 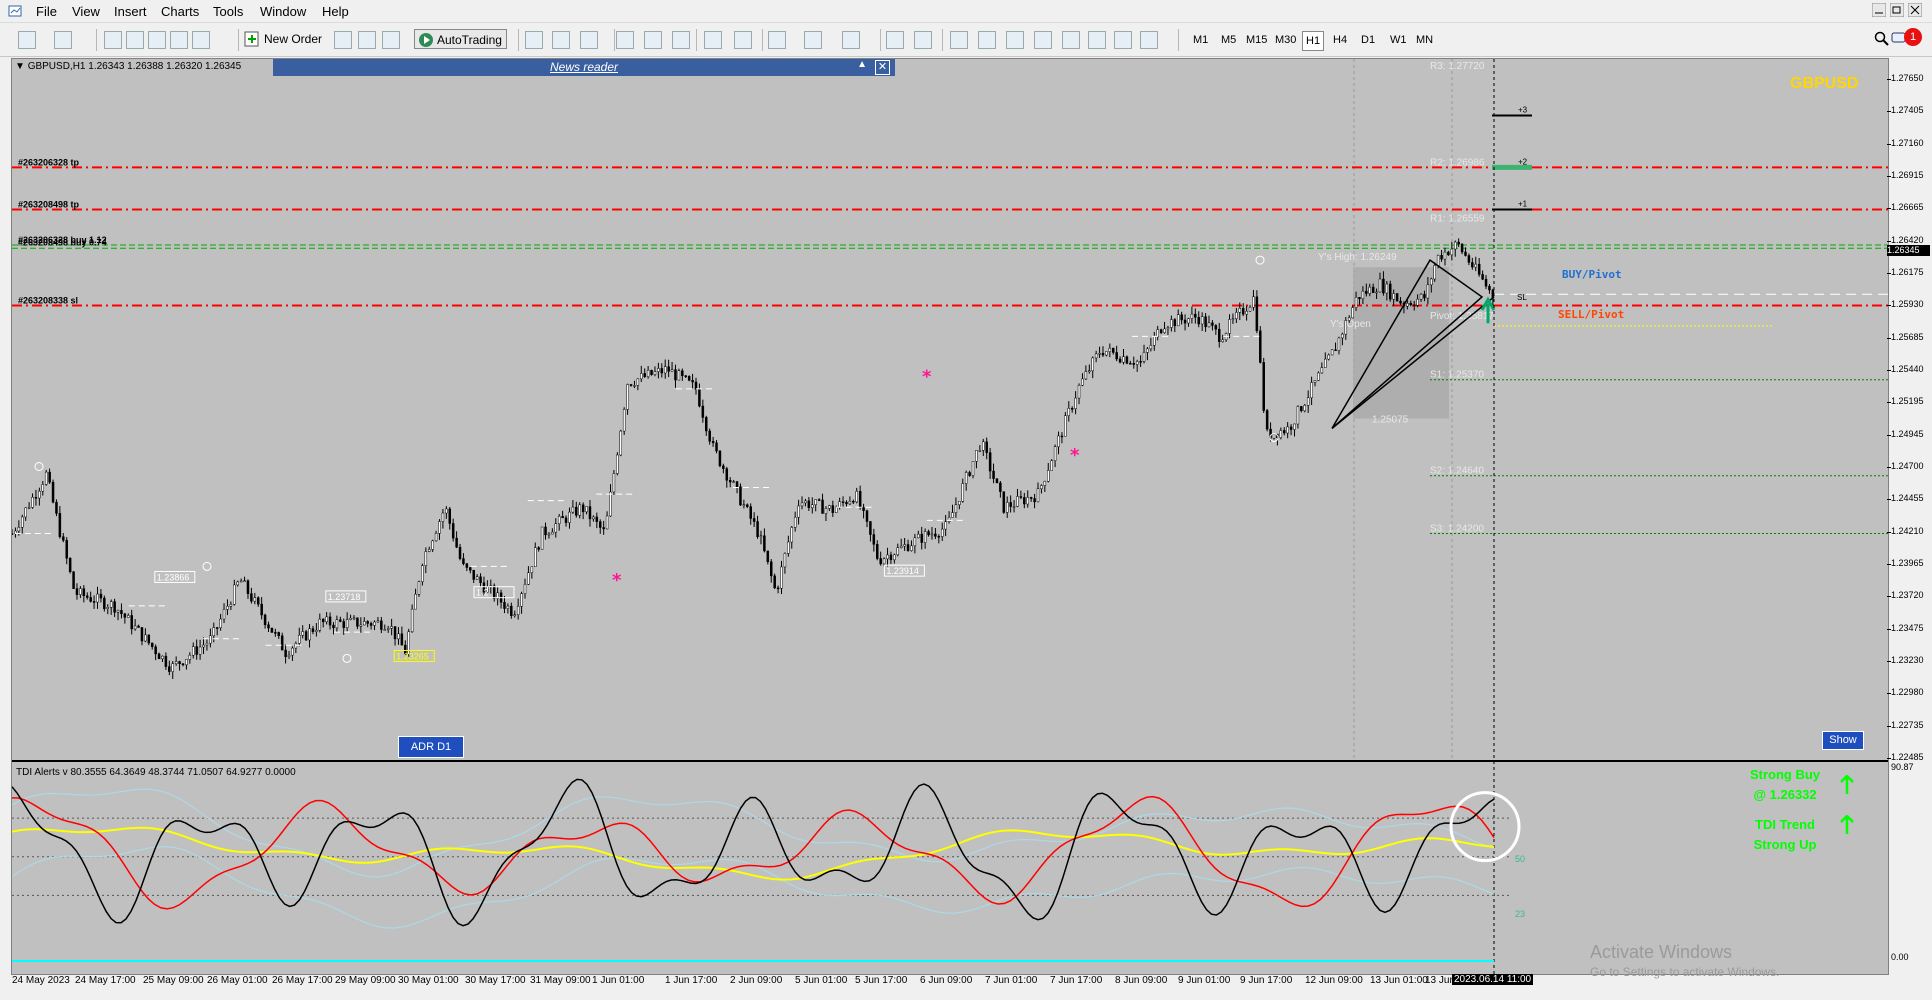 I want to click on navigator-icon, so click(x=135, y=40).